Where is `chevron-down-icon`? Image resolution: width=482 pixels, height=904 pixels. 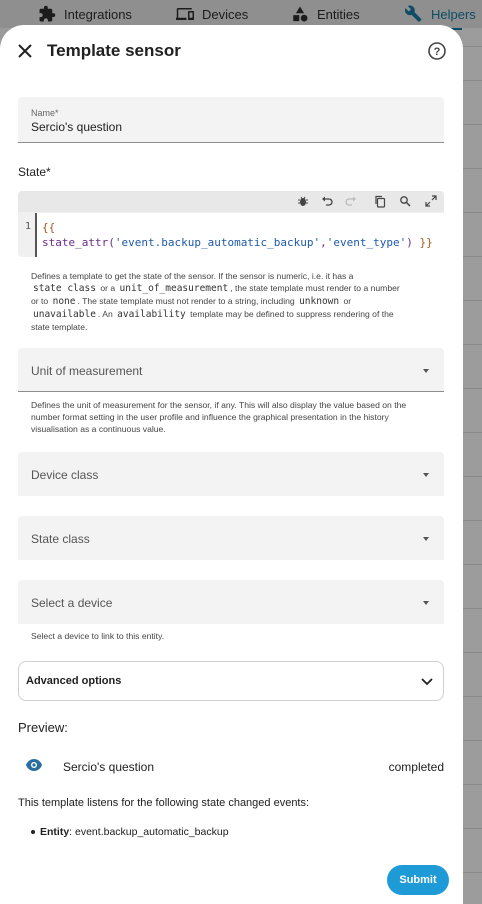 chevron-down-icon is located at coordinates (427, 681).